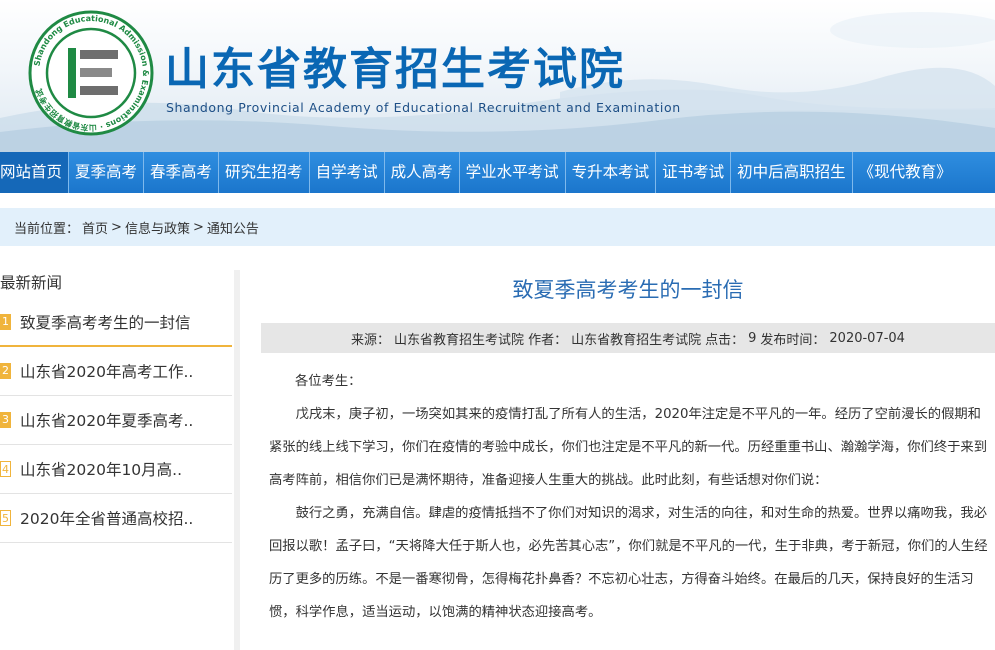  Describe the element at coordinates (47, 229) in the screenshot. I see `breadcrumb-prefix: 当前位置：` at that location.